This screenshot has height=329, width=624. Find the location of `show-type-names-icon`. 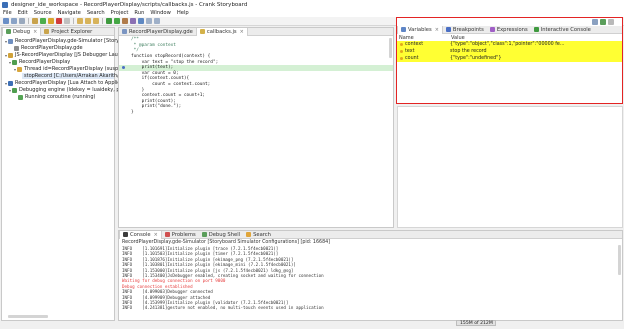

show-type-names-icon is located at coordinates (603, 22).